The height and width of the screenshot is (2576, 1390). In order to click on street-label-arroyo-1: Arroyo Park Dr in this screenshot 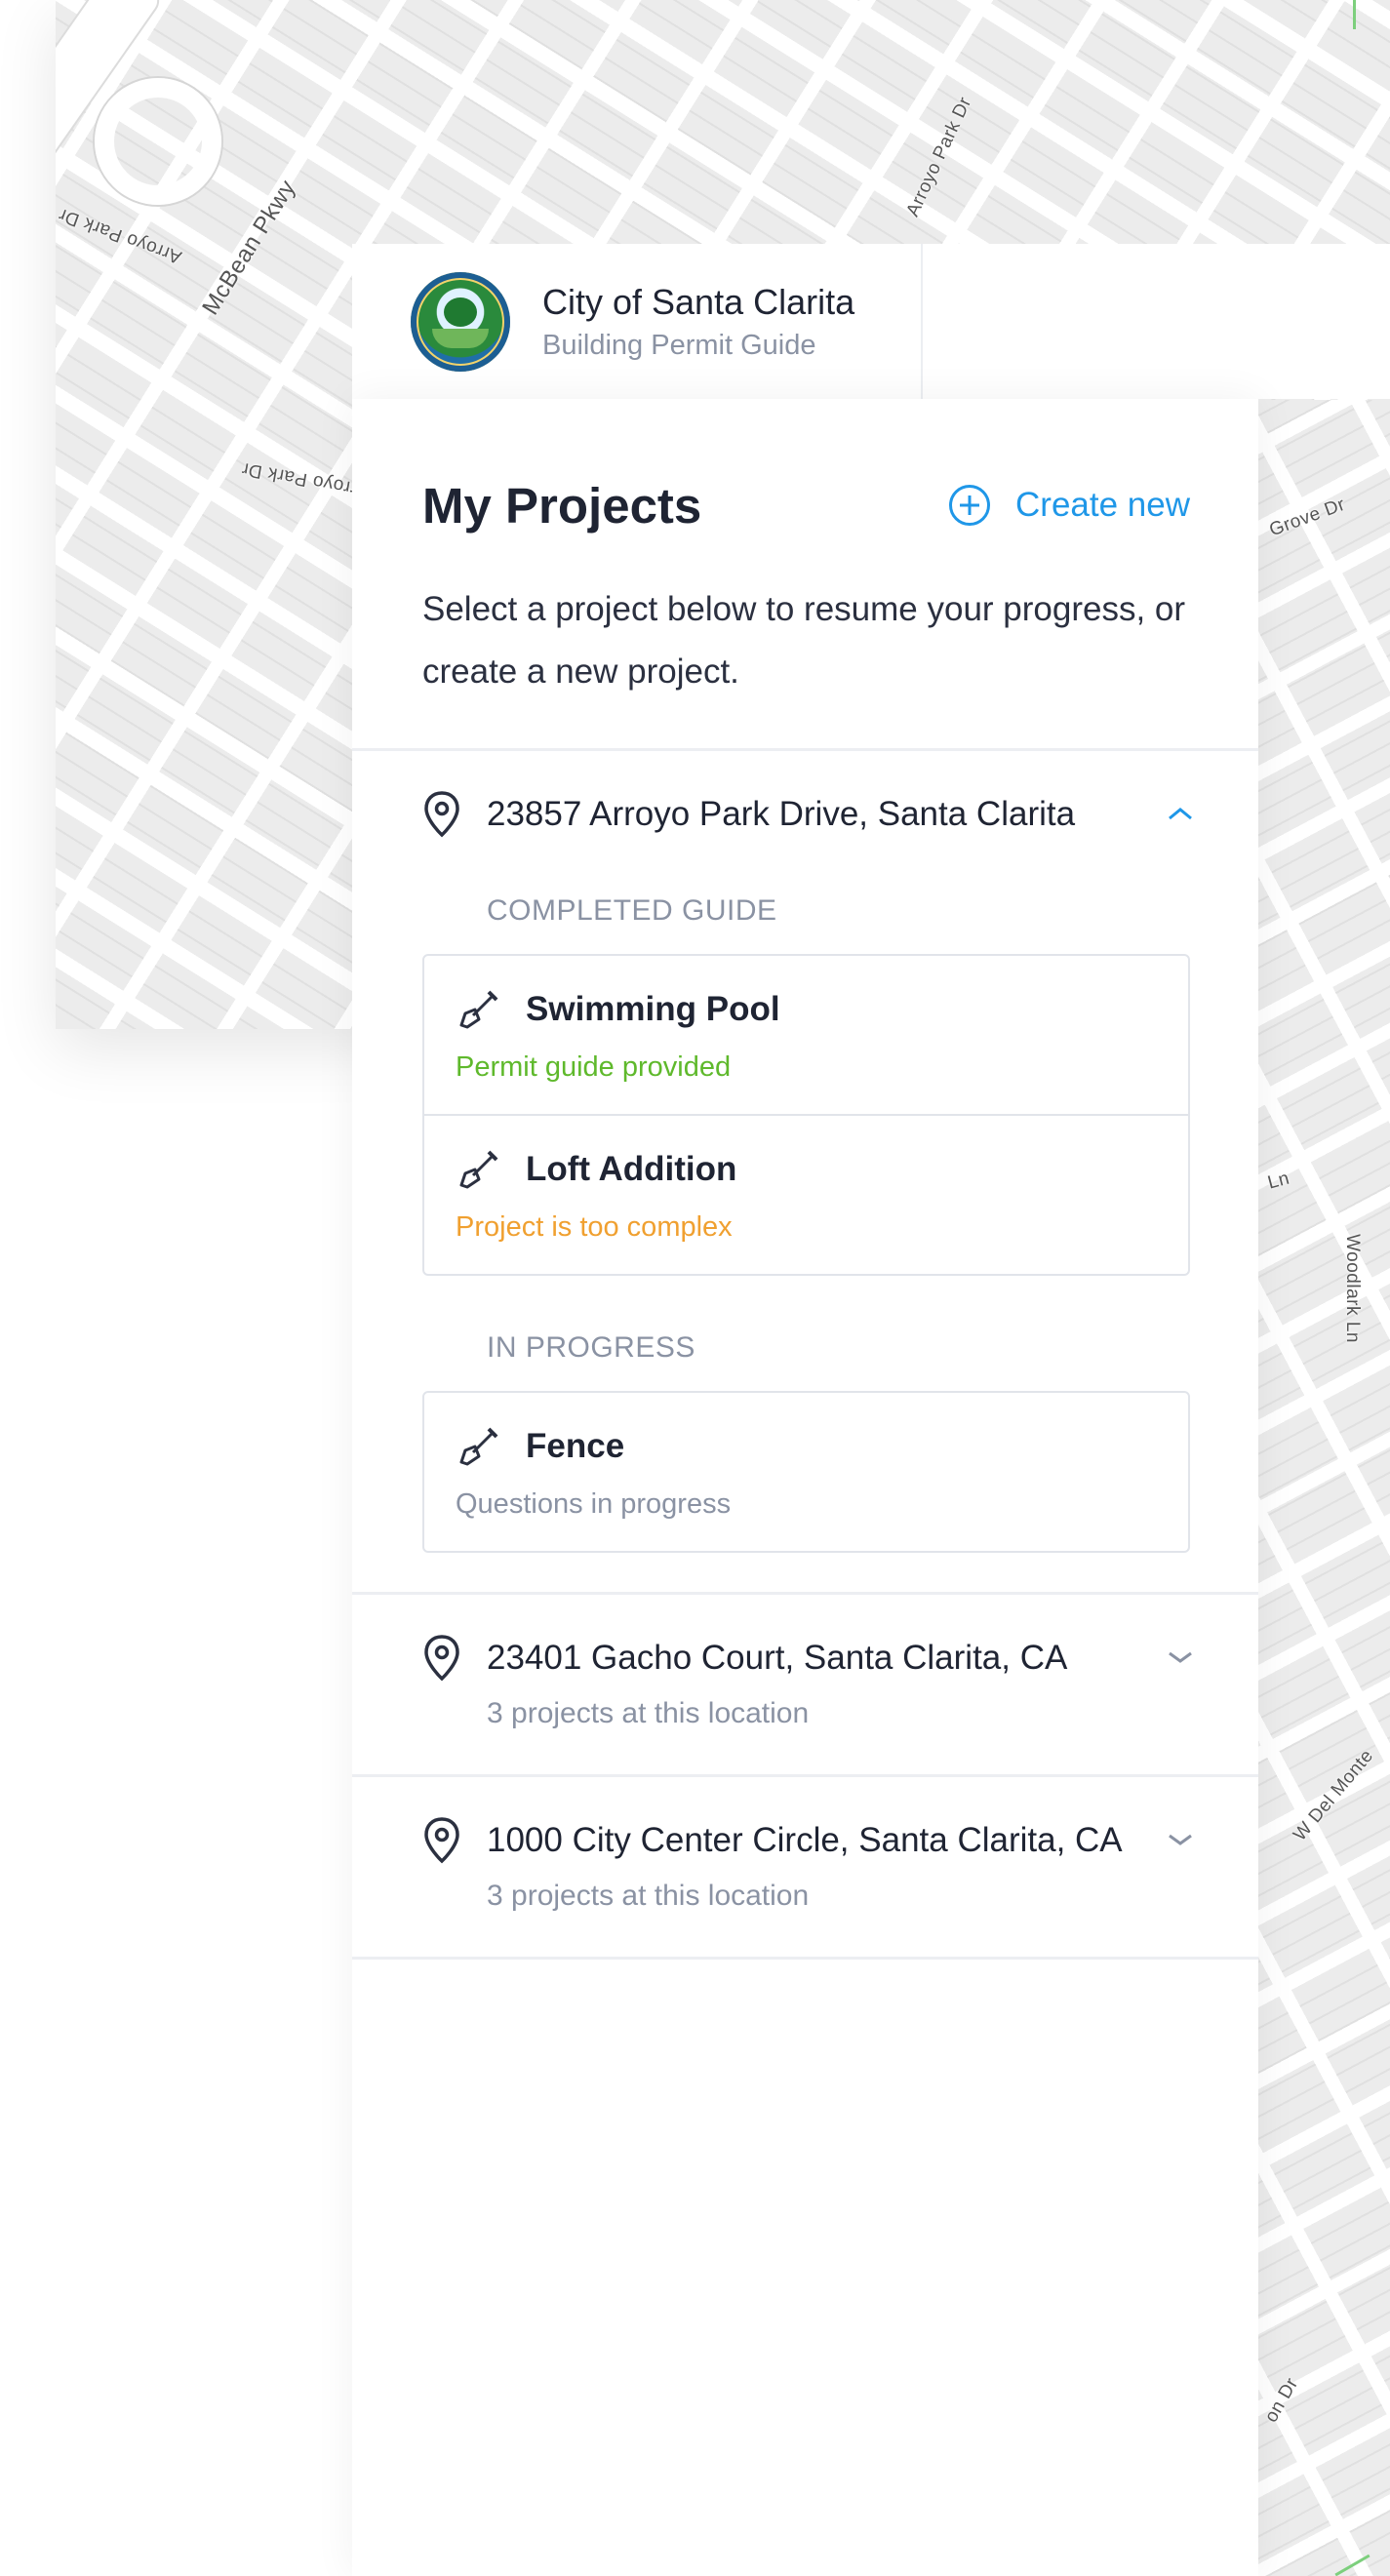, I will do `click(121, 235)`.